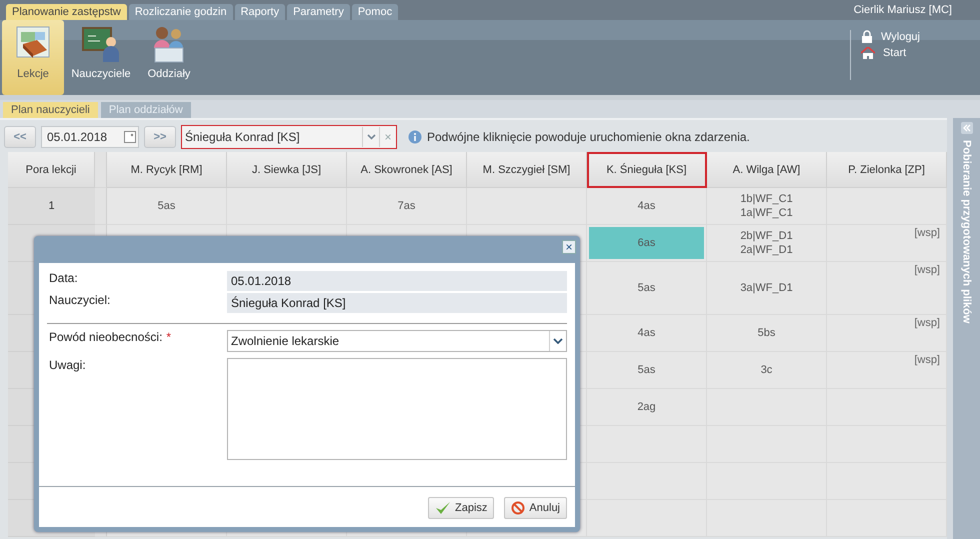 Image resolution: width=980 pixels, height=539 pixels. Describe the element at coordinates (903, 10) in the screenshot. I see `user-name: Cierlik Mariusz [MC]` at that location.